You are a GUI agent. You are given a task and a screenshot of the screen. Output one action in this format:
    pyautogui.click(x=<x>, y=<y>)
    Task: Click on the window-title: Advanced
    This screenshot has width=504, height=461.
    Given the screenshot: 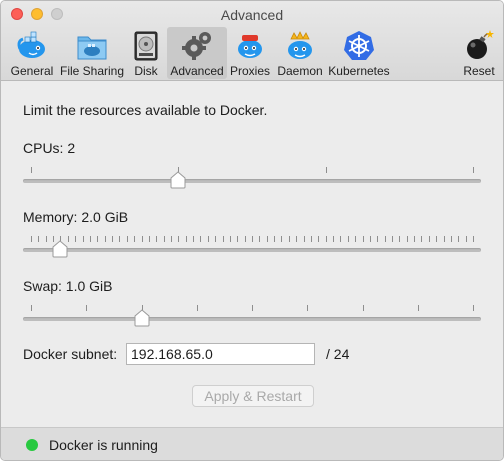 What is the action you would take?
    pyautogui.click(x=252, y=15)
    